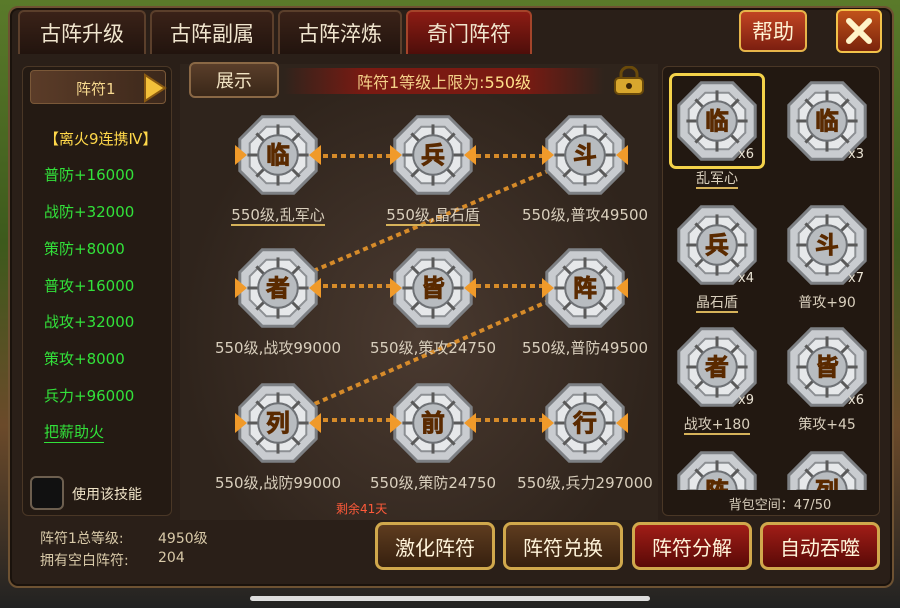 The width and height of the screenshot is (900, 608). I want to click on rune-slot: 临, so click(278, 155).